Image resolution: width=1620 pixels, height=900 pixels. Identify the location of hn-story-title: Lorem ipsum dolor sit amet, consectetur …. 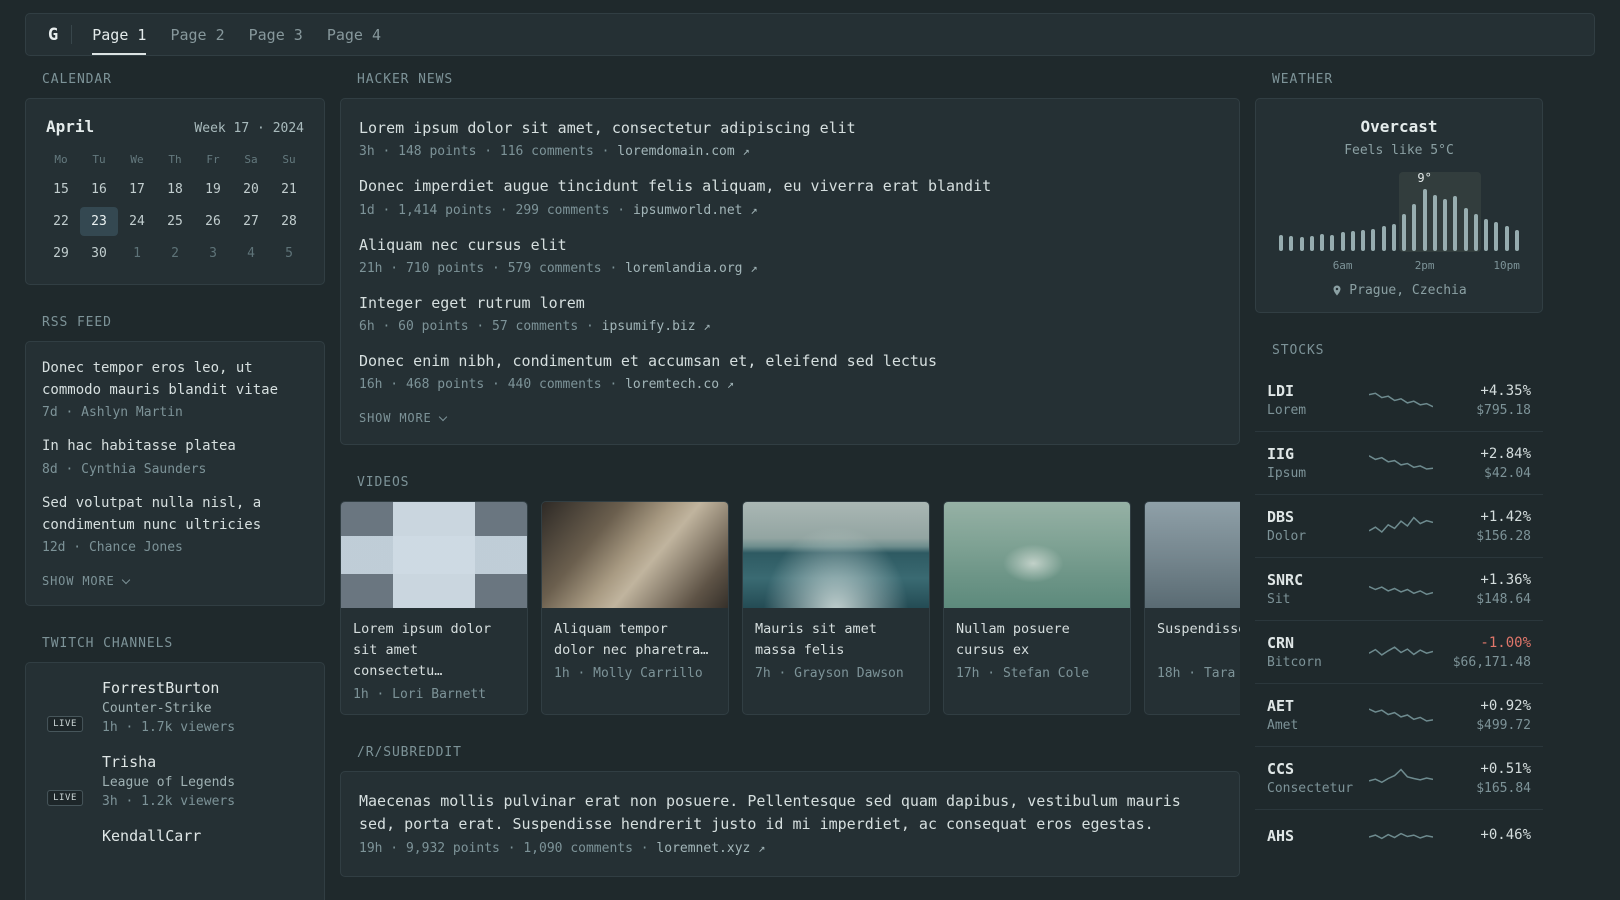
(790, 128).